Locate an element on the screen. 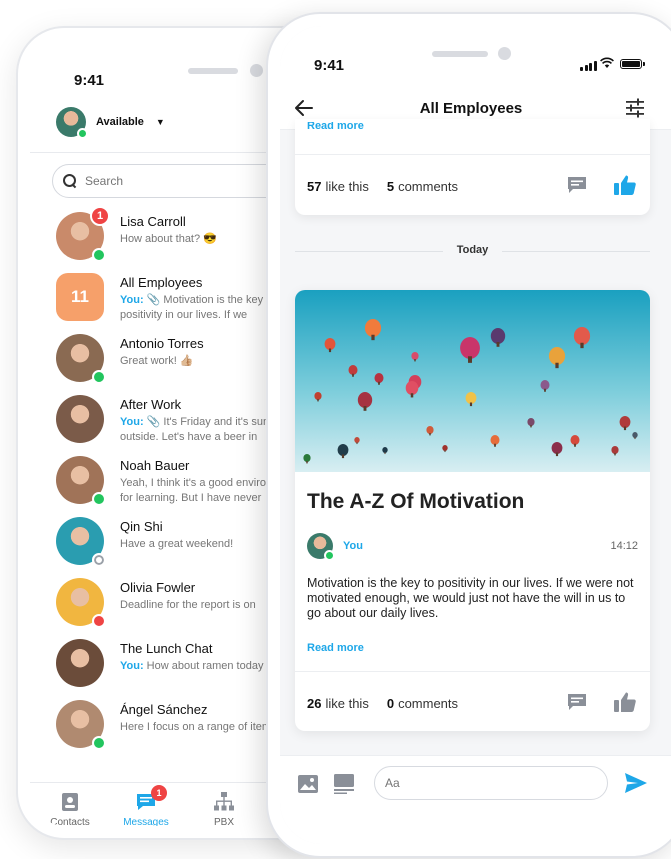  conversation-name: Ángel Sánchez is located at coordinates (164, 709).